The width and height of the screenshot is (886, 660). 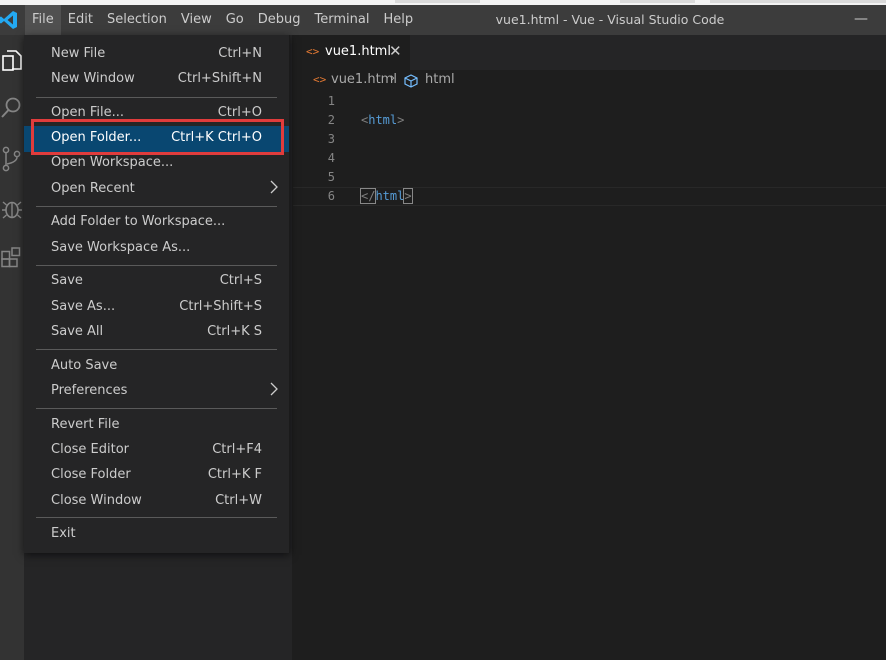 I want to click on breadcrumb-symbol: html, so click(x=440, y=79).